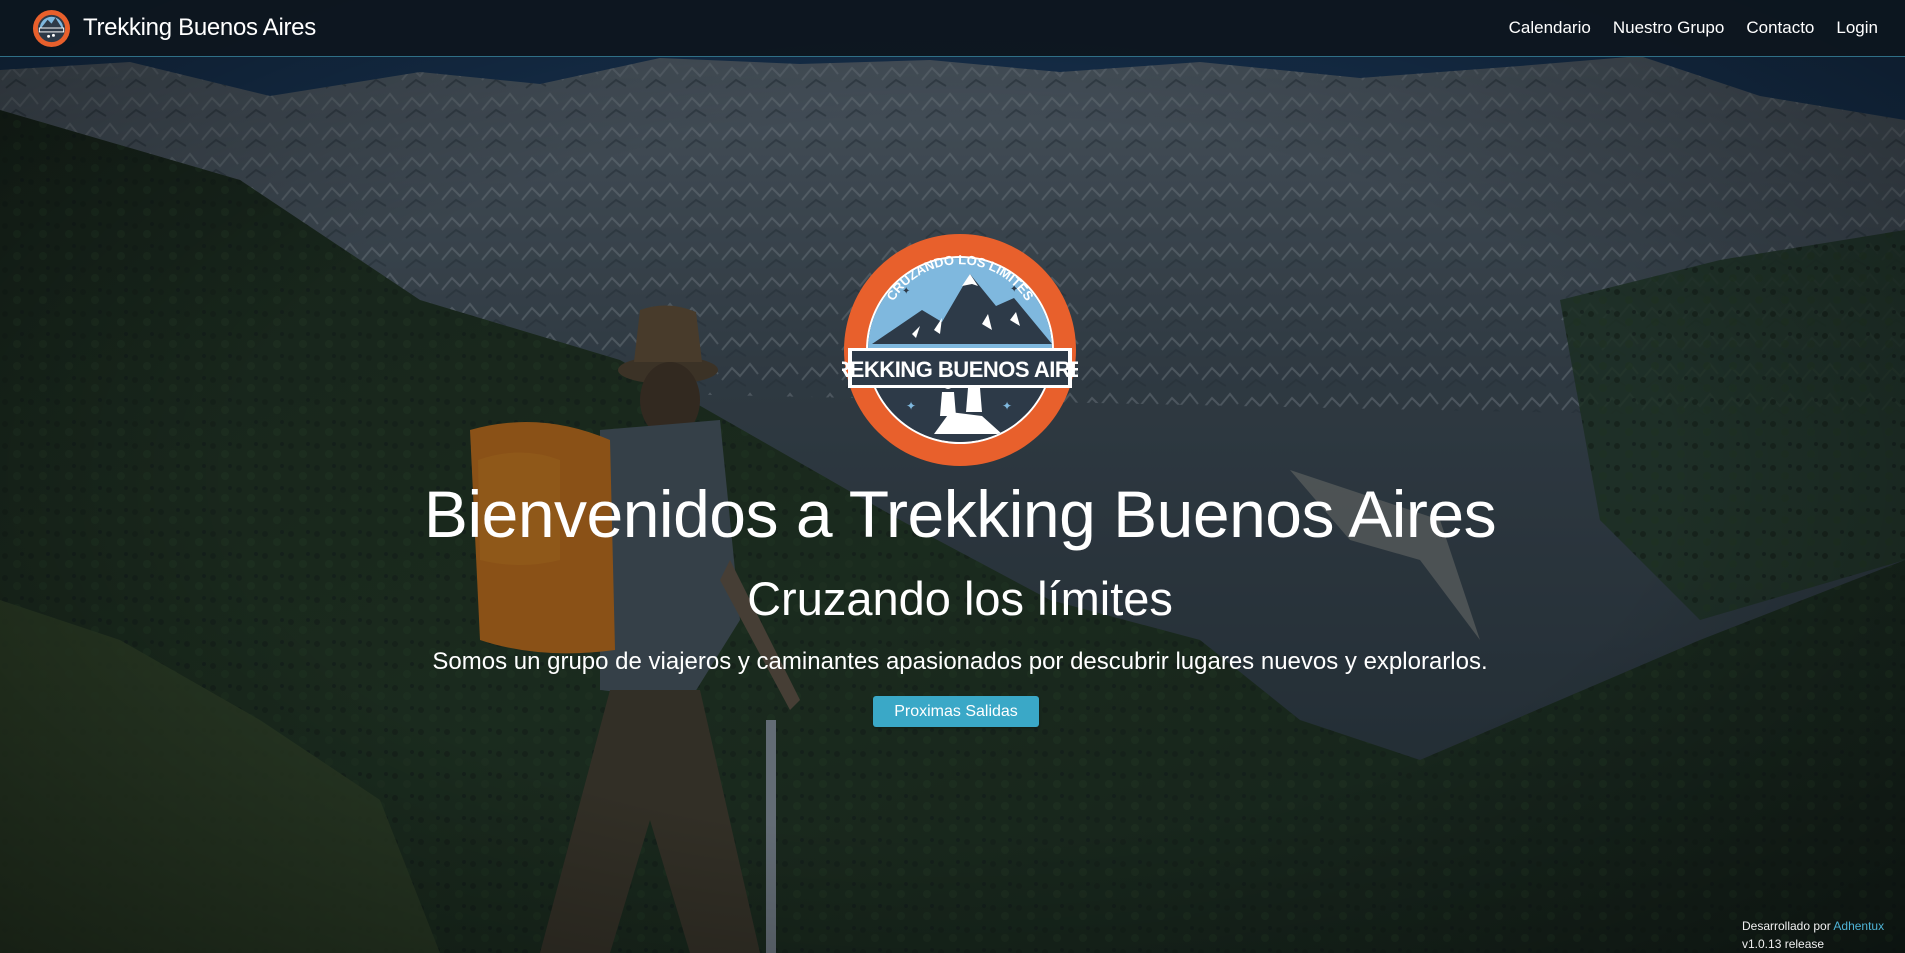 Image resolution: width=1905 pixels, height=953 pixels. What do you see at coordinates (1857, 28) in the screenshot?
I see `nav-link-login: Login` at bounding box center [1857, 28].